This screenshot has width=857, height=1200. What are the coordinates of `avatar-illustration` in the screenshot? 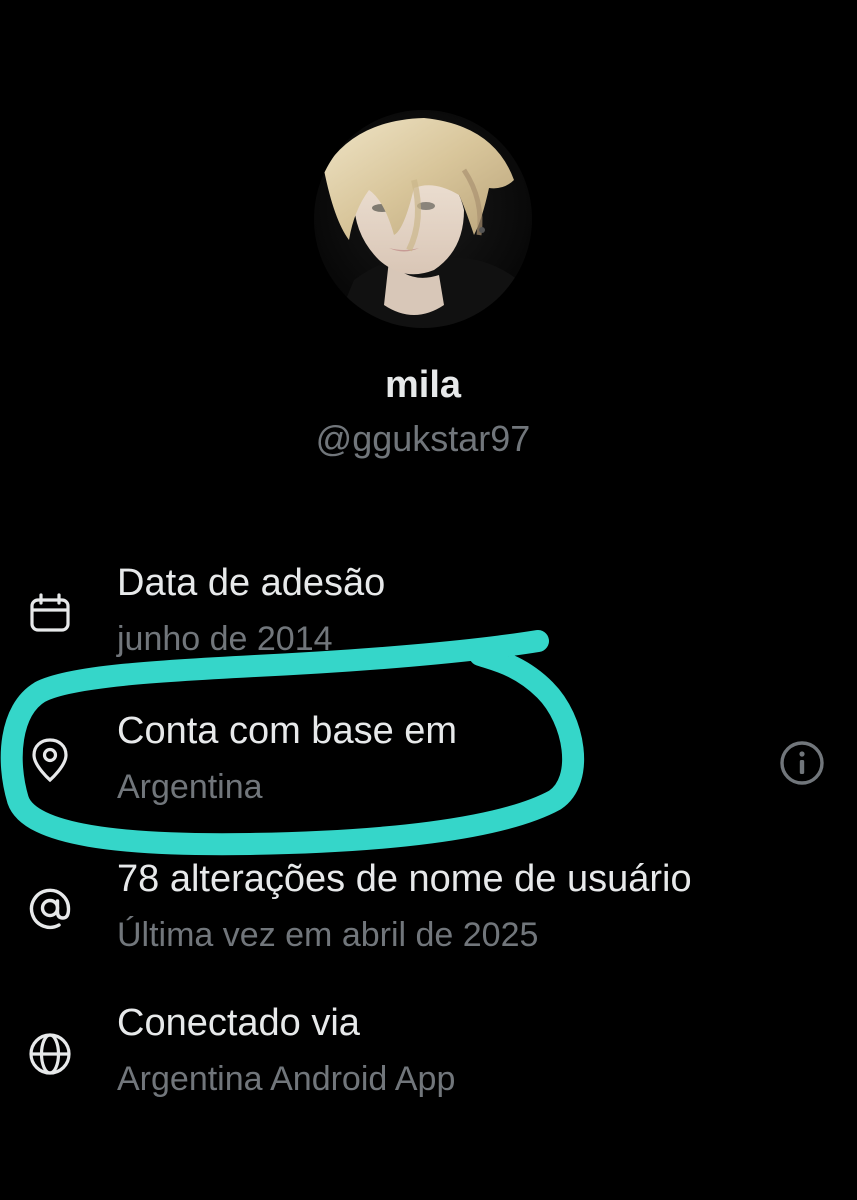 It's located at (423, 219).